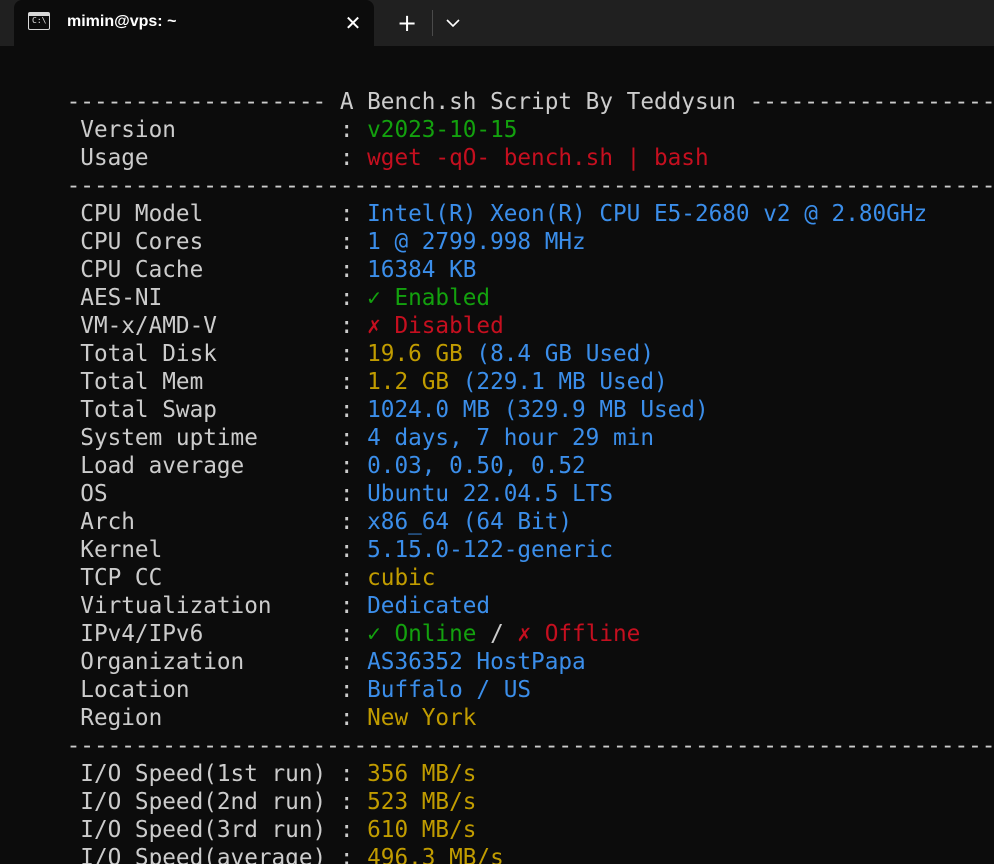  Describe the element at coordinates (339, 367) in the screenshot. I see `total-mem-row: Total Mem : 1.2 GB (229.1 MB Used)` at that location.